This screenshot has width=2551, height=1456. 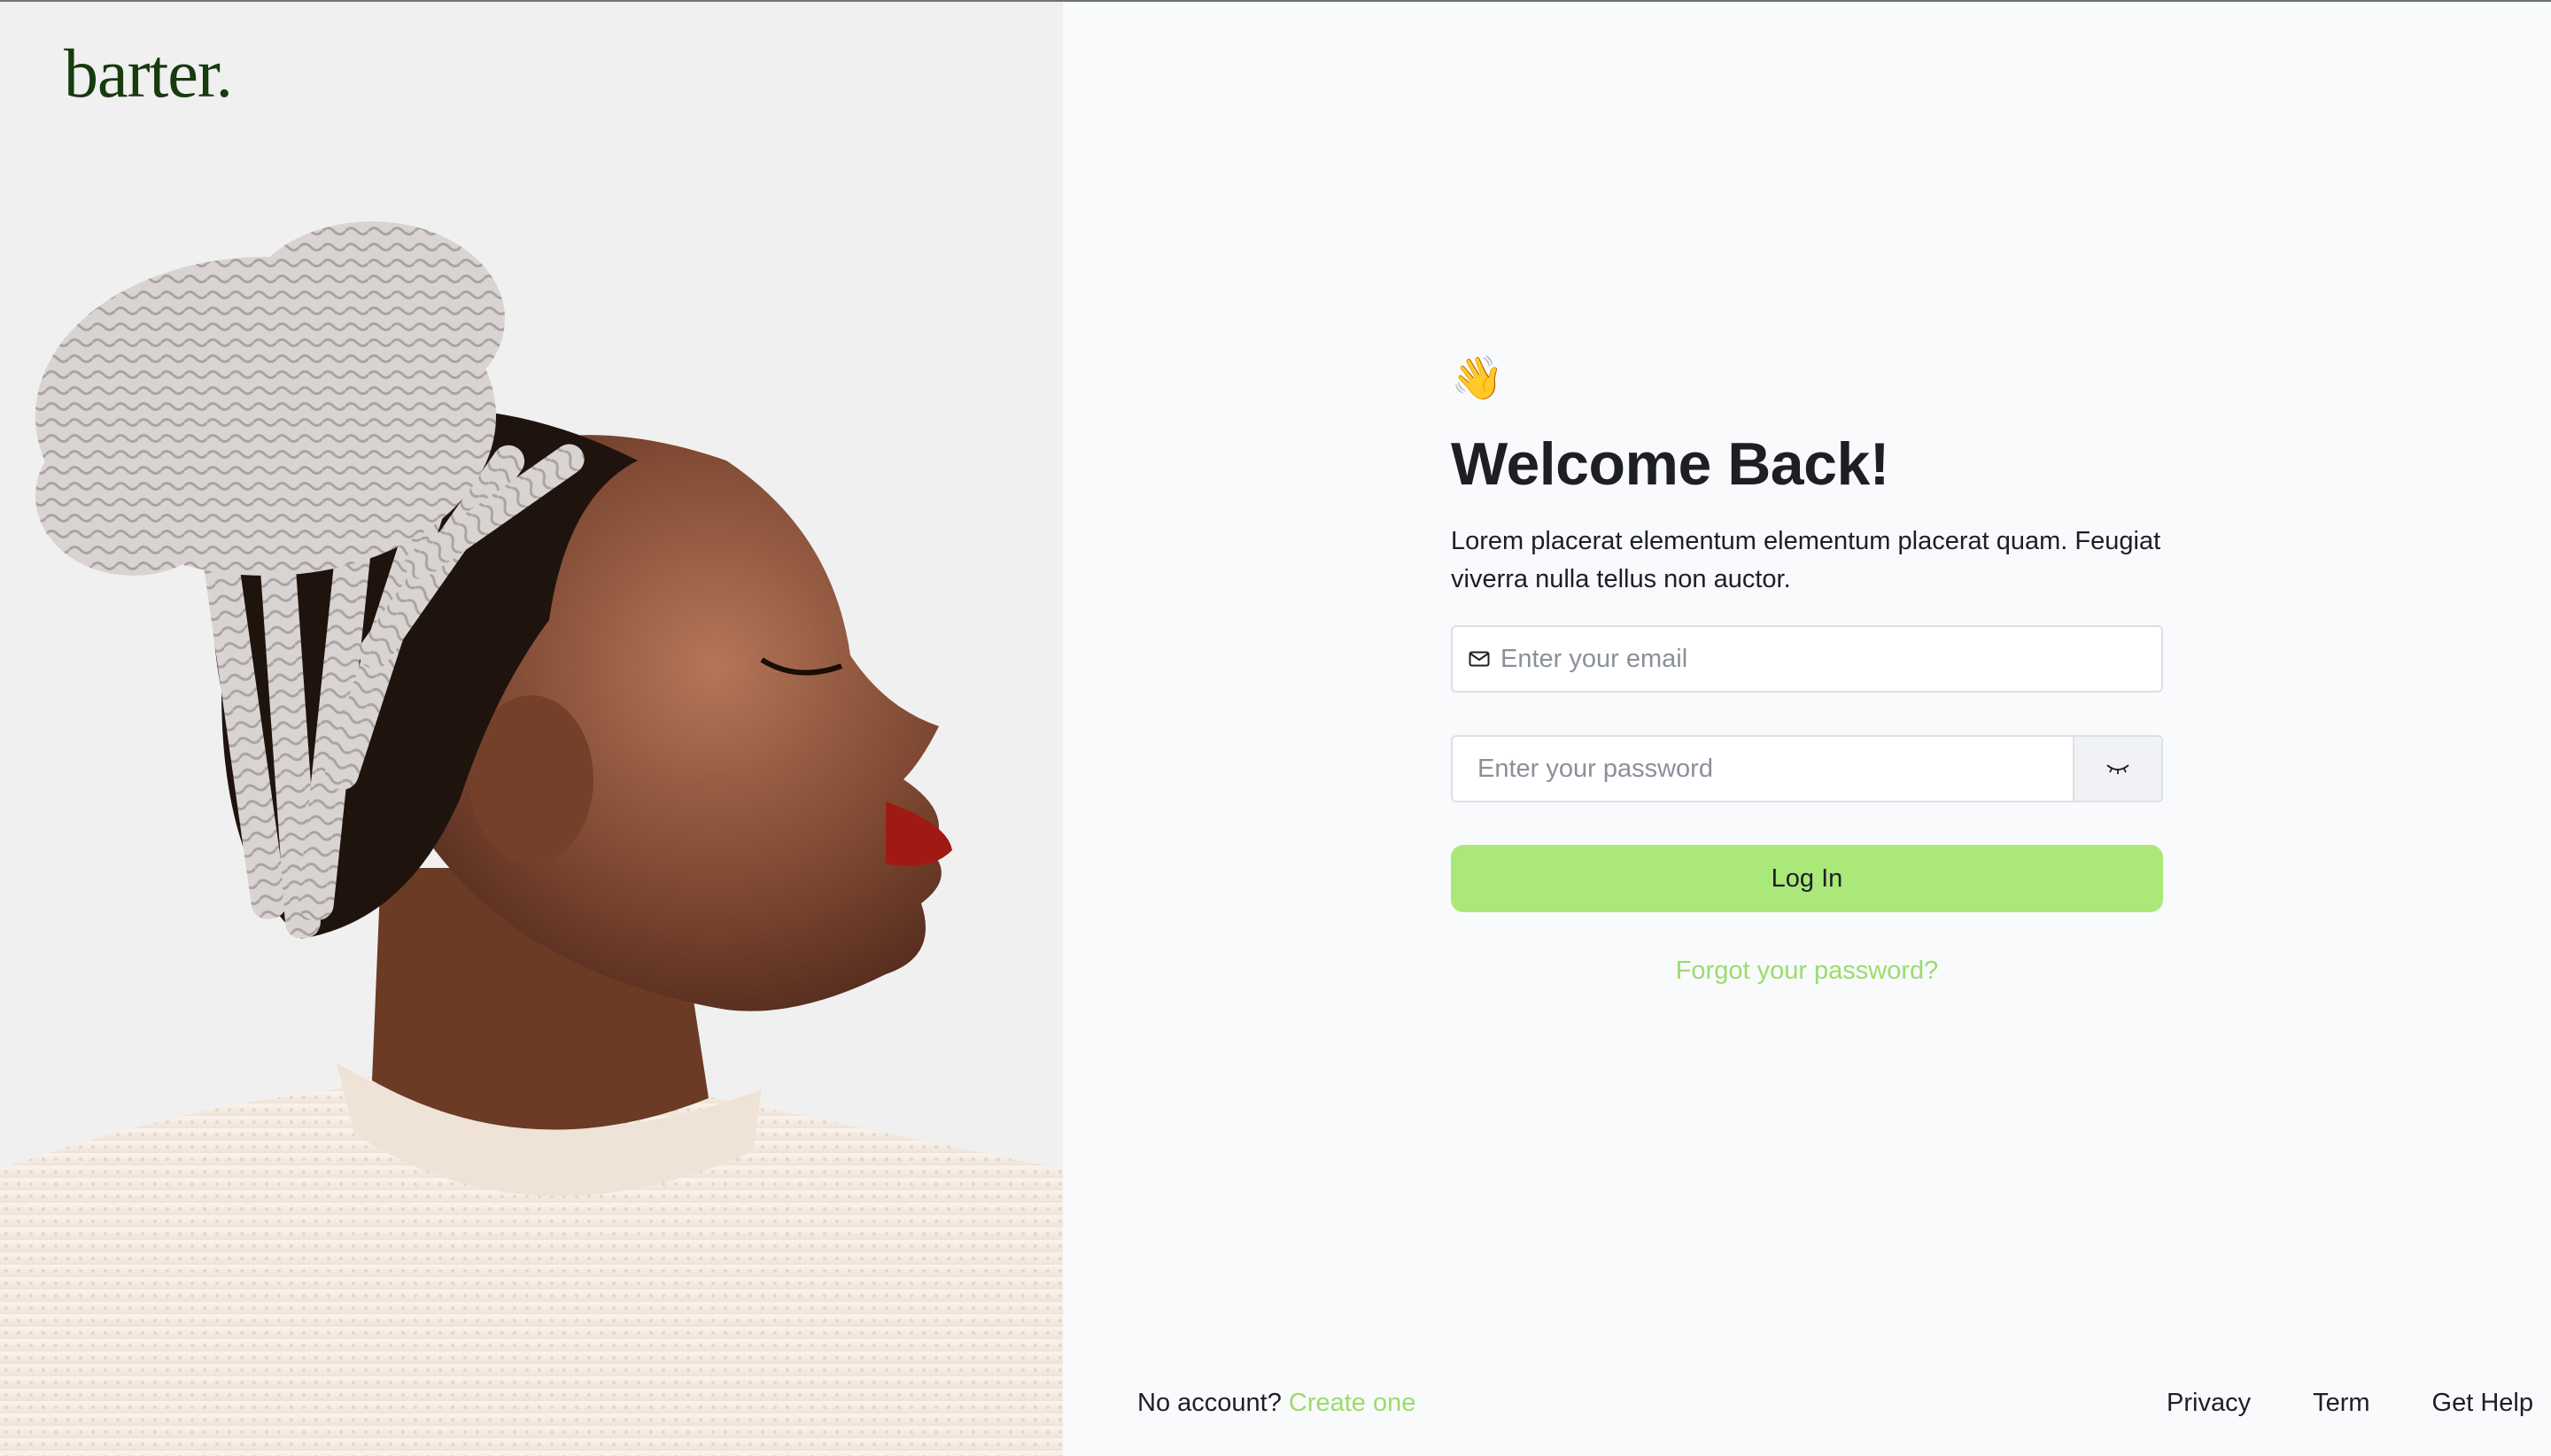 I want to click on page-title: Welcome Back!, so click(x=1670, y=464).